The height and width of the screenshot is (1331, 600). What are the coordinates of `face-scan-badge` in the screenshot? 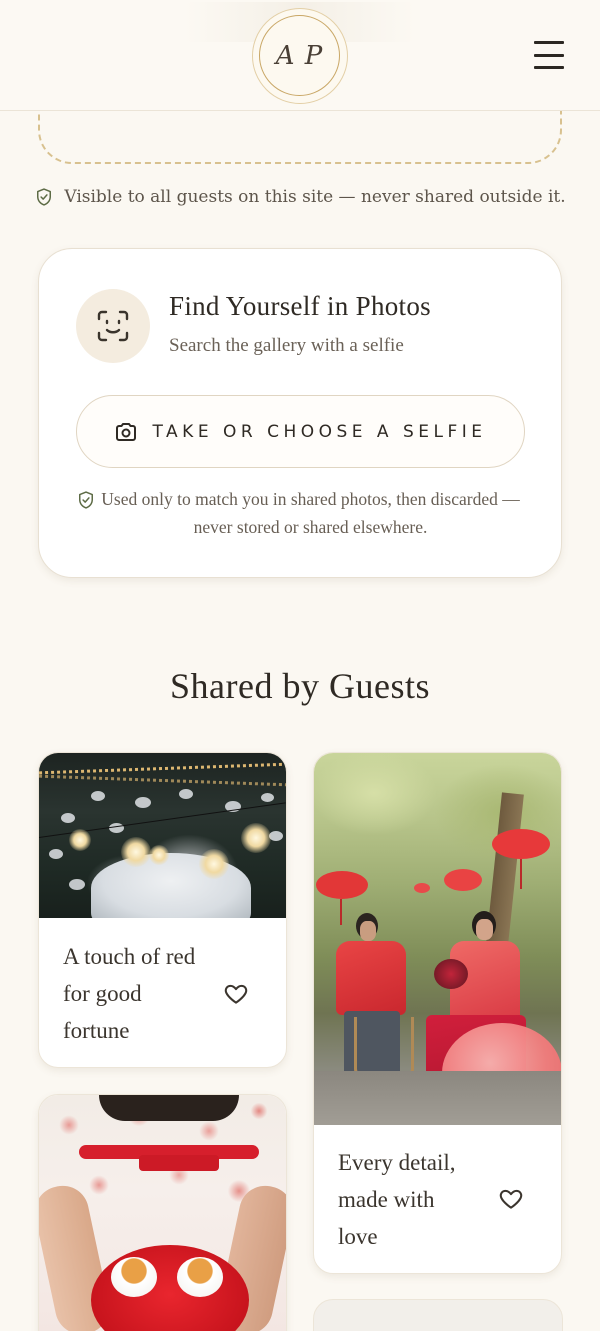 It's located at (113, 326).